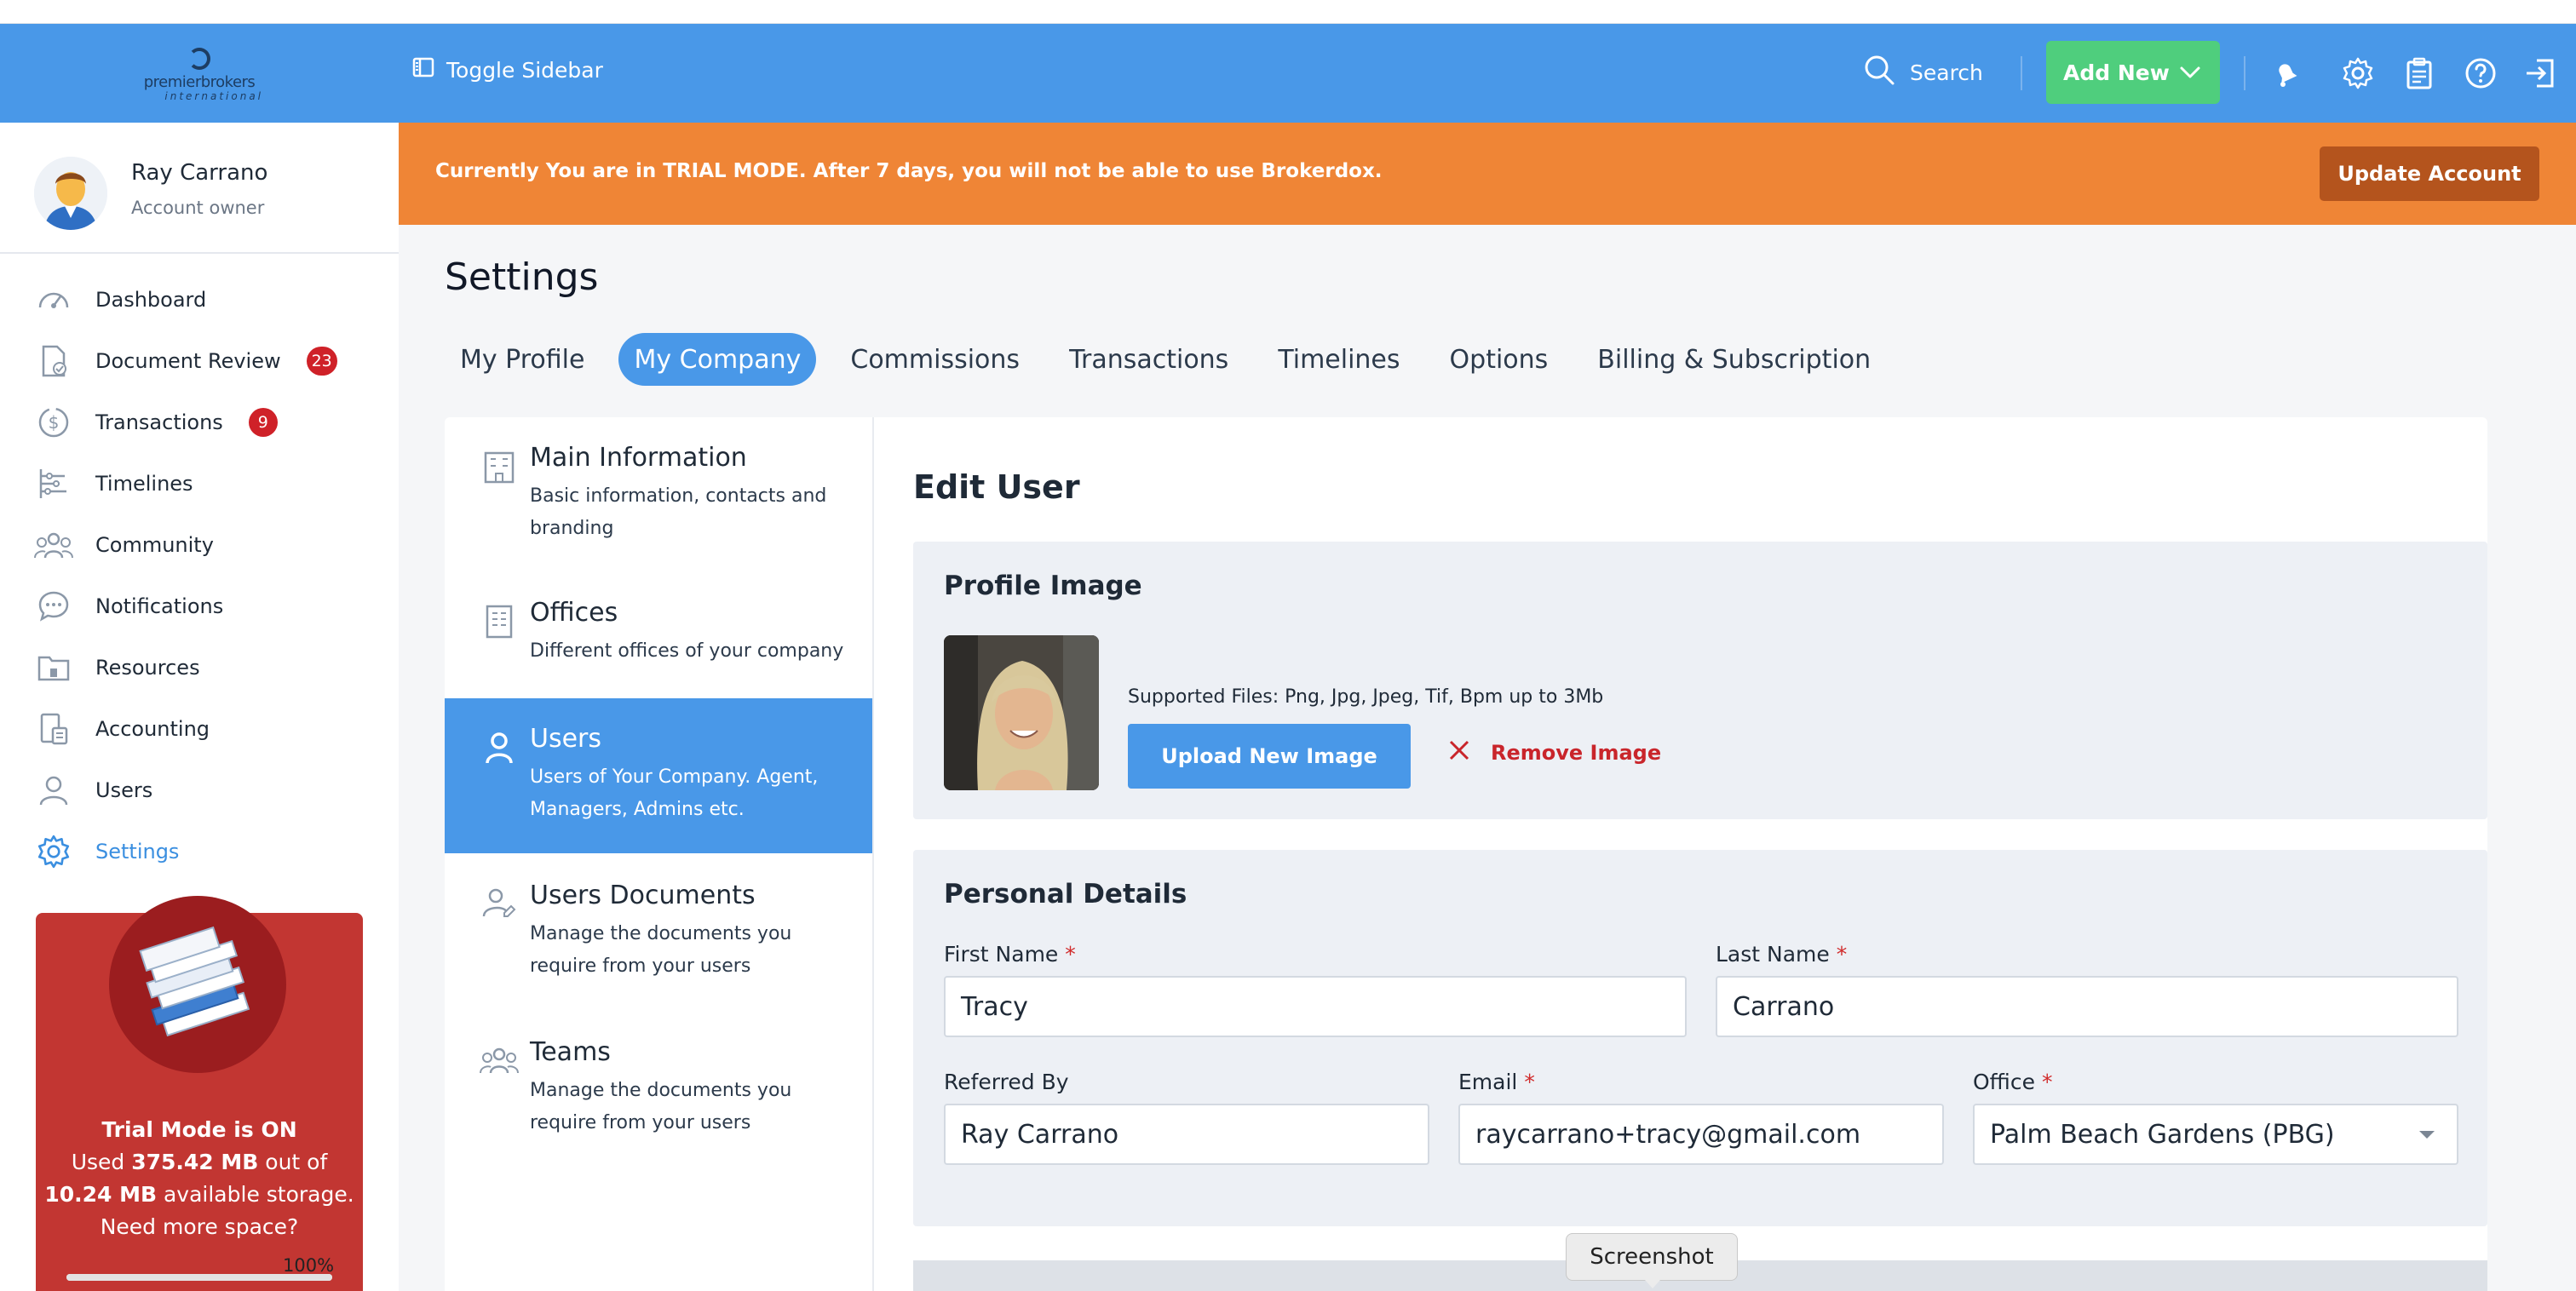 The height and width of the screenshot is (1291, 2576). What do you see at coordinates (1701, 1134) in the screenshot?
I see `email-field: raycarrano+tracy@gmail.com` at bounding box center [1701, 1134].